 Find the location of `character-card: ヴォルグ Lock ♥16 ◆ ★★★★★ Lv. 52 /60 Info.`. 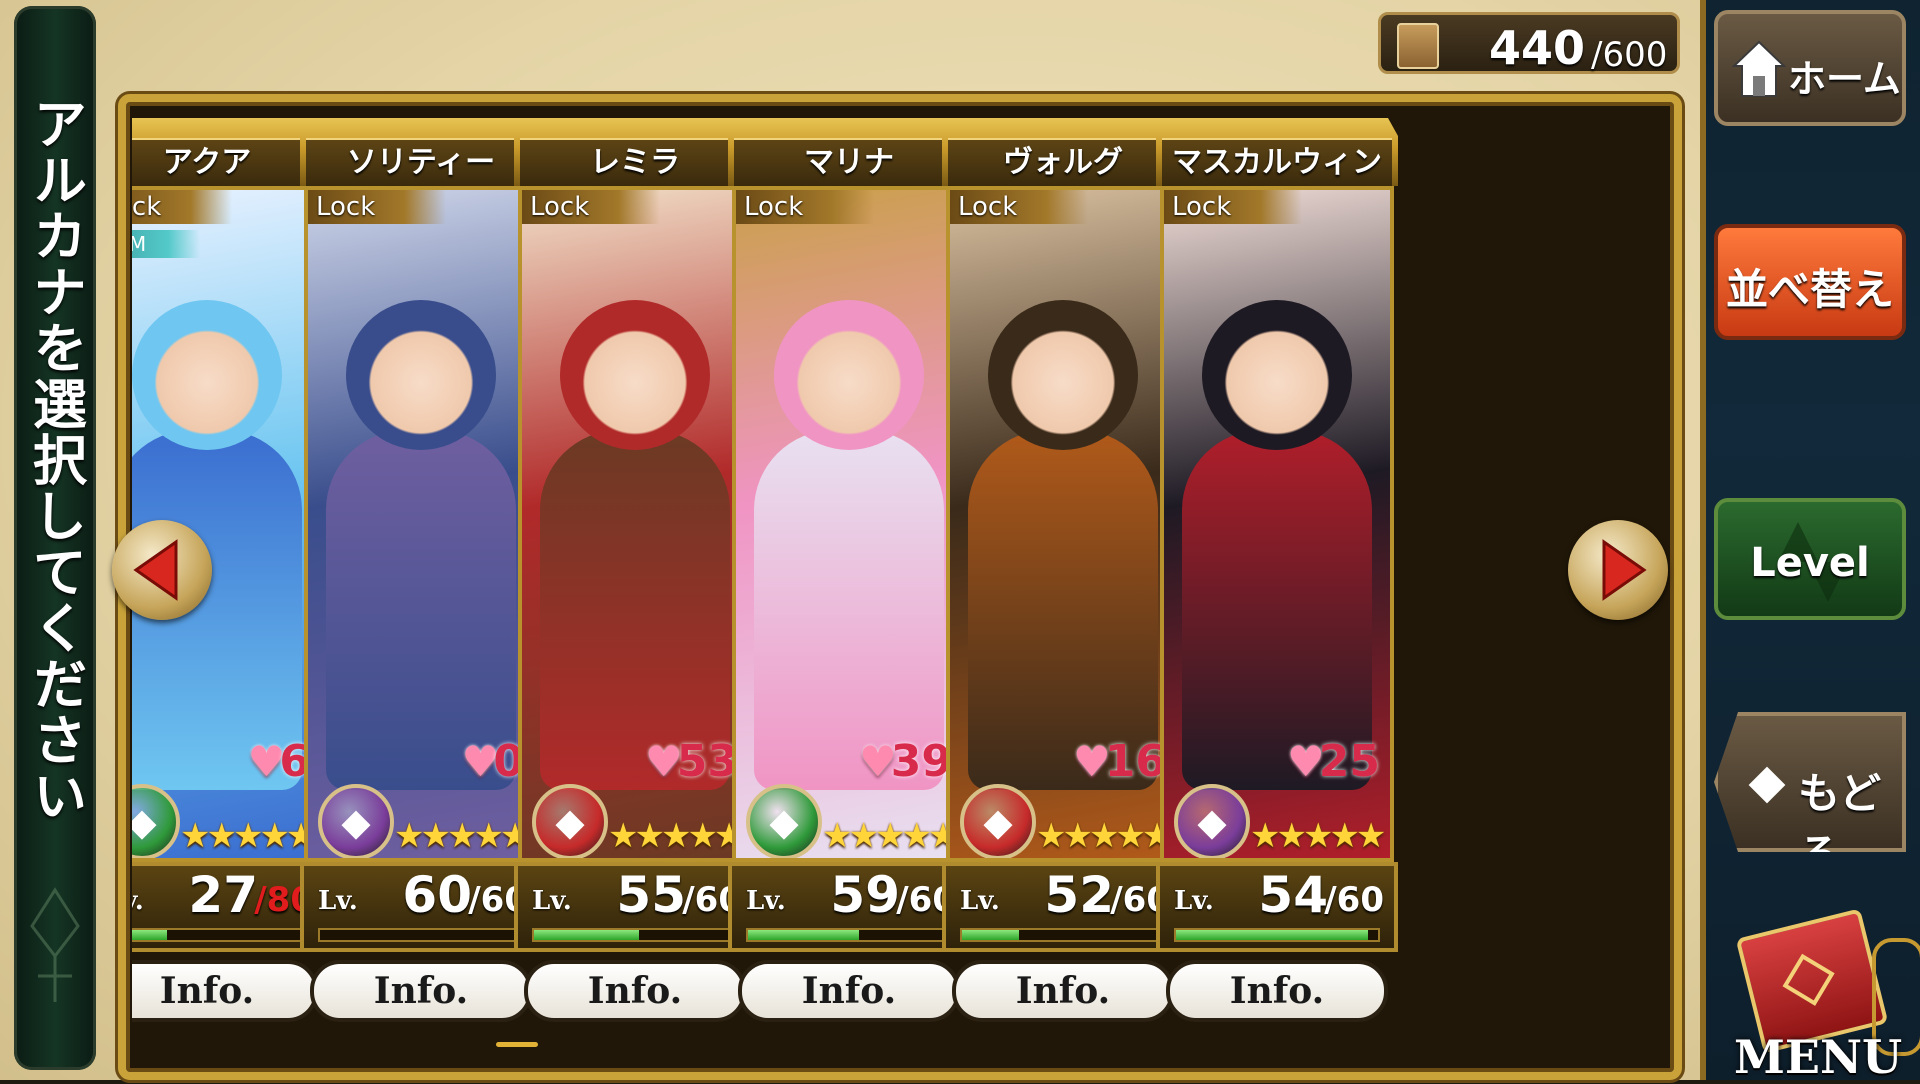

character-card: ヴォルグ Lock ♥16 ◆ ★★★★★ Lv. 52 /60 Info. is located at coordinates (1063, 576).